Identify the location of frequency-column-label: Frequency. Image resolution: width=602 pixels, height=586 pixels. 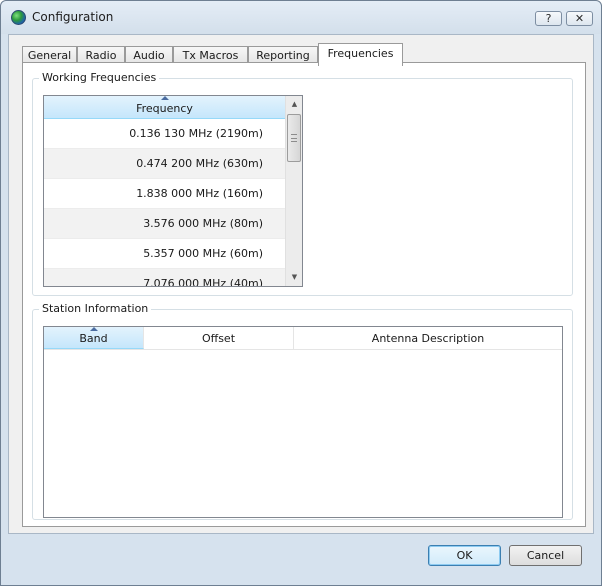
(164, 108).